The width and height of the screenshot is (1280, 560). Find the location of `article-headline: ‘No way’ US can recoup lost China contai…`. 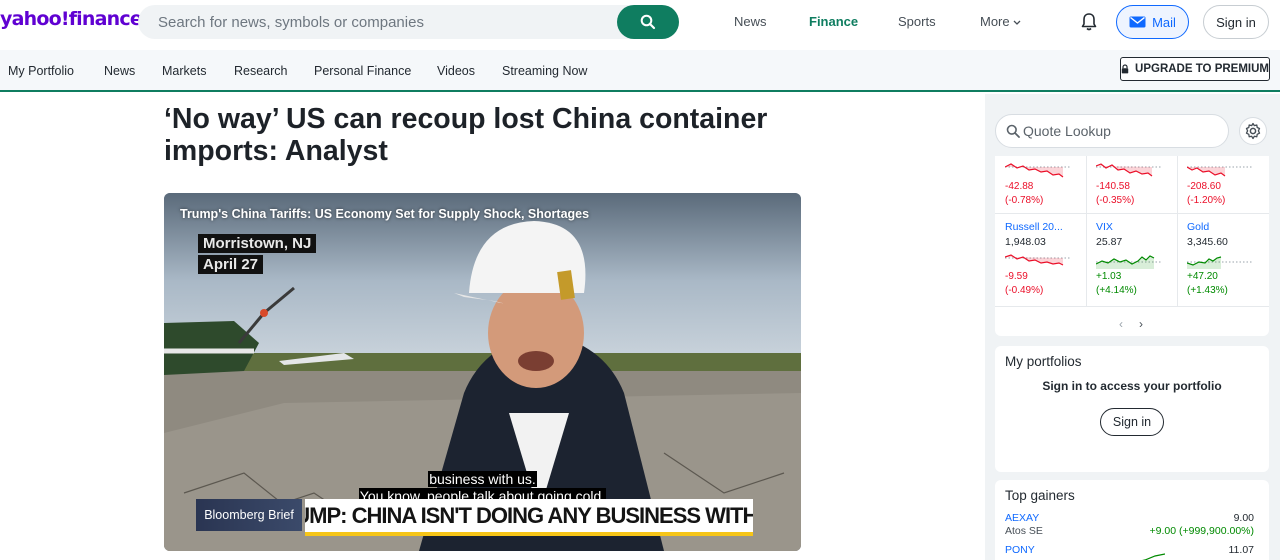

article-headline: ‘No way’ US can recoup lost China contai… is located at coordinates (466, 135).